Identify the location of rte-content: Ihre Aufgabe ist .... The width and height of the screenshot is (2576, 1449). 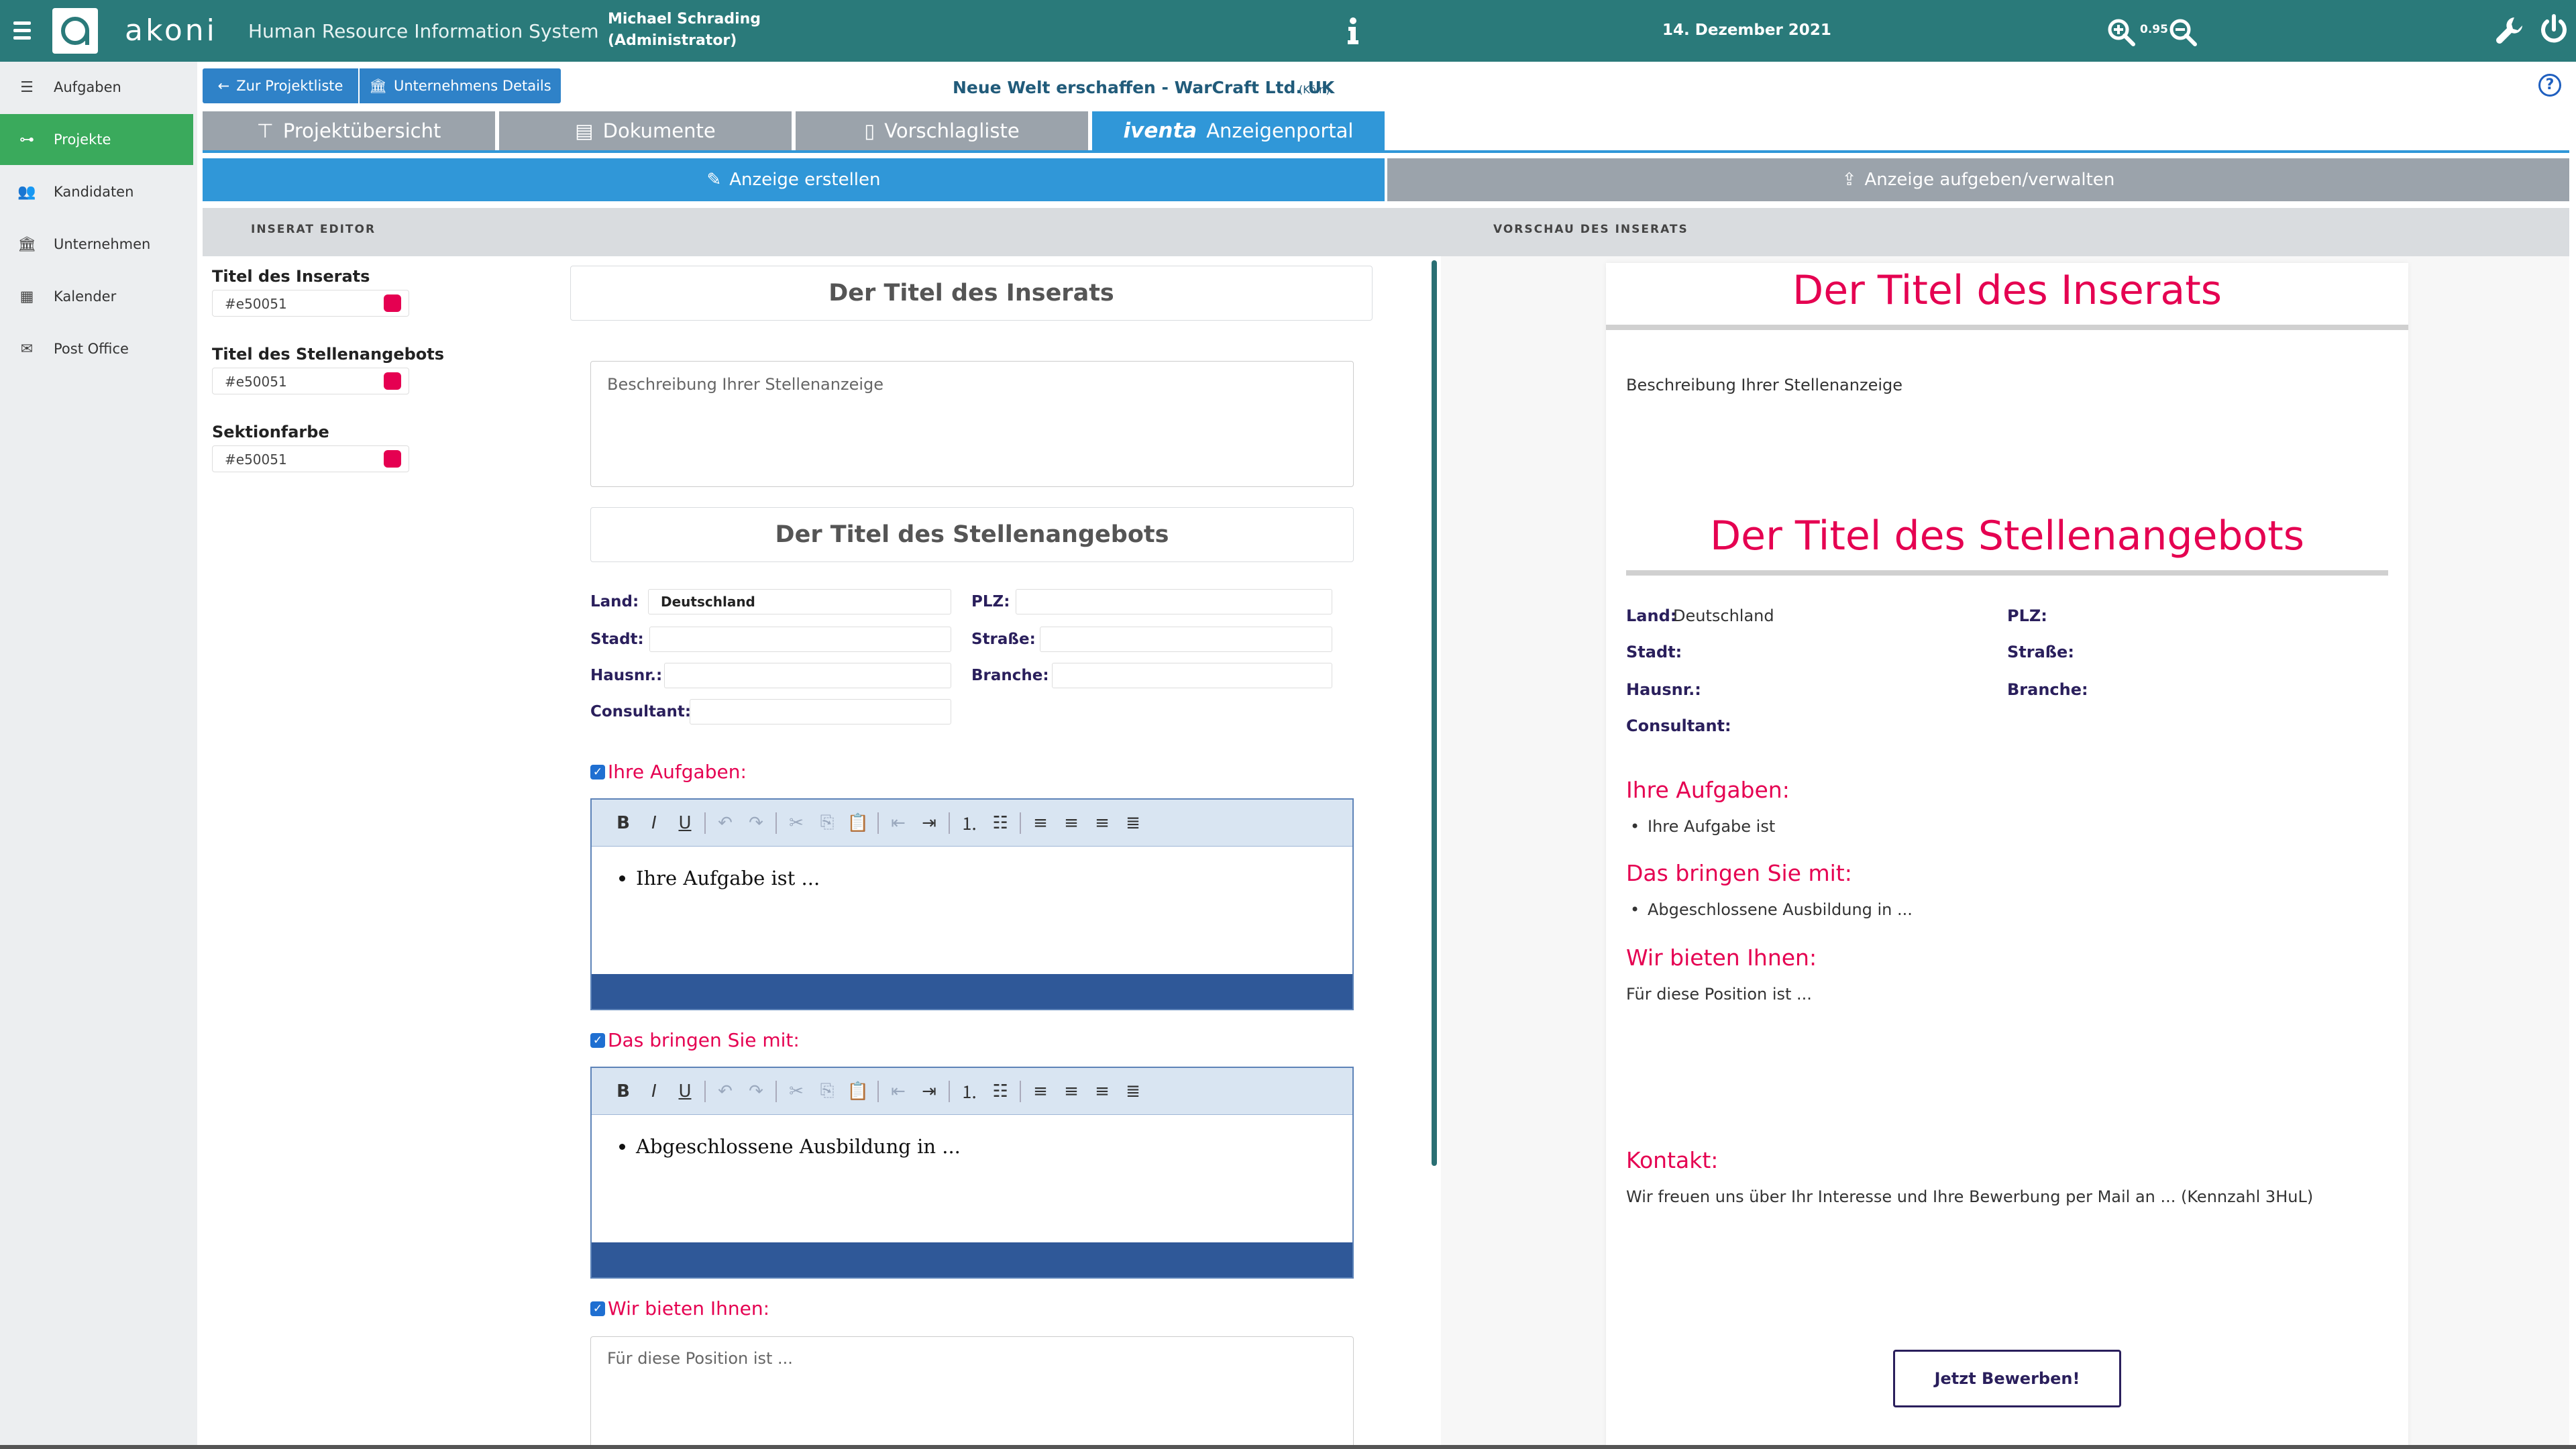
(972, 868).